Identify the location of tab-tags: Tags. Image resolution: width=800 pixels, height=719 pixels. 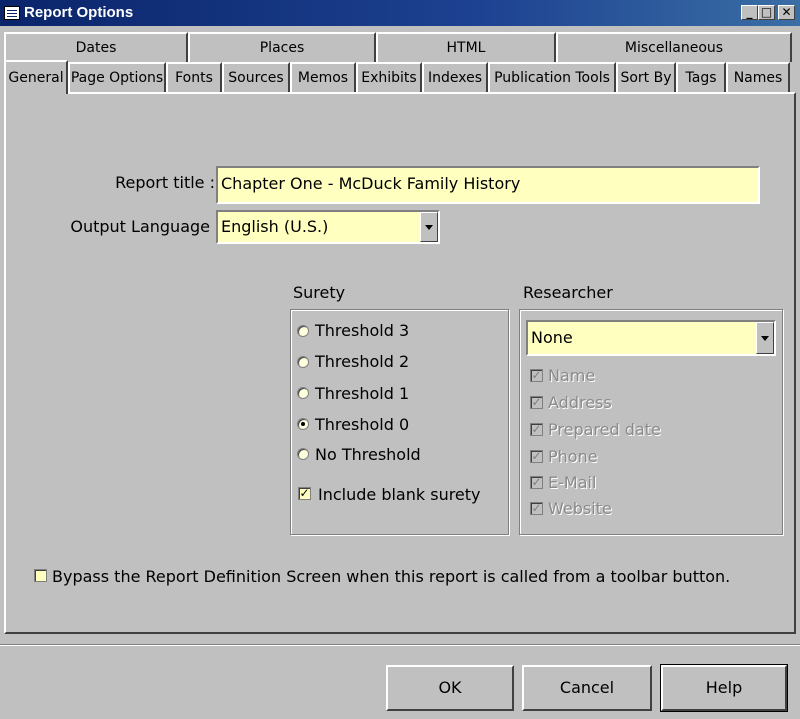
(701, 77).